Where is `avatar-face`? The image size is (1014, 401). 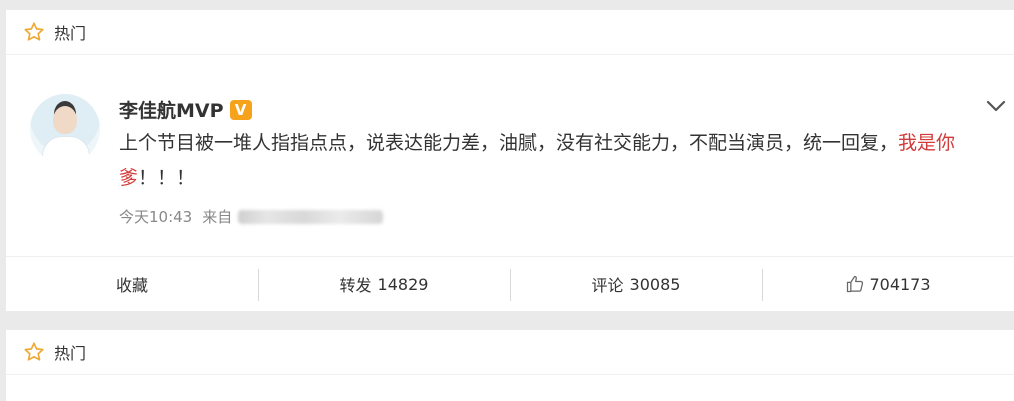
avatar-face is located at coordinates (65, 120).